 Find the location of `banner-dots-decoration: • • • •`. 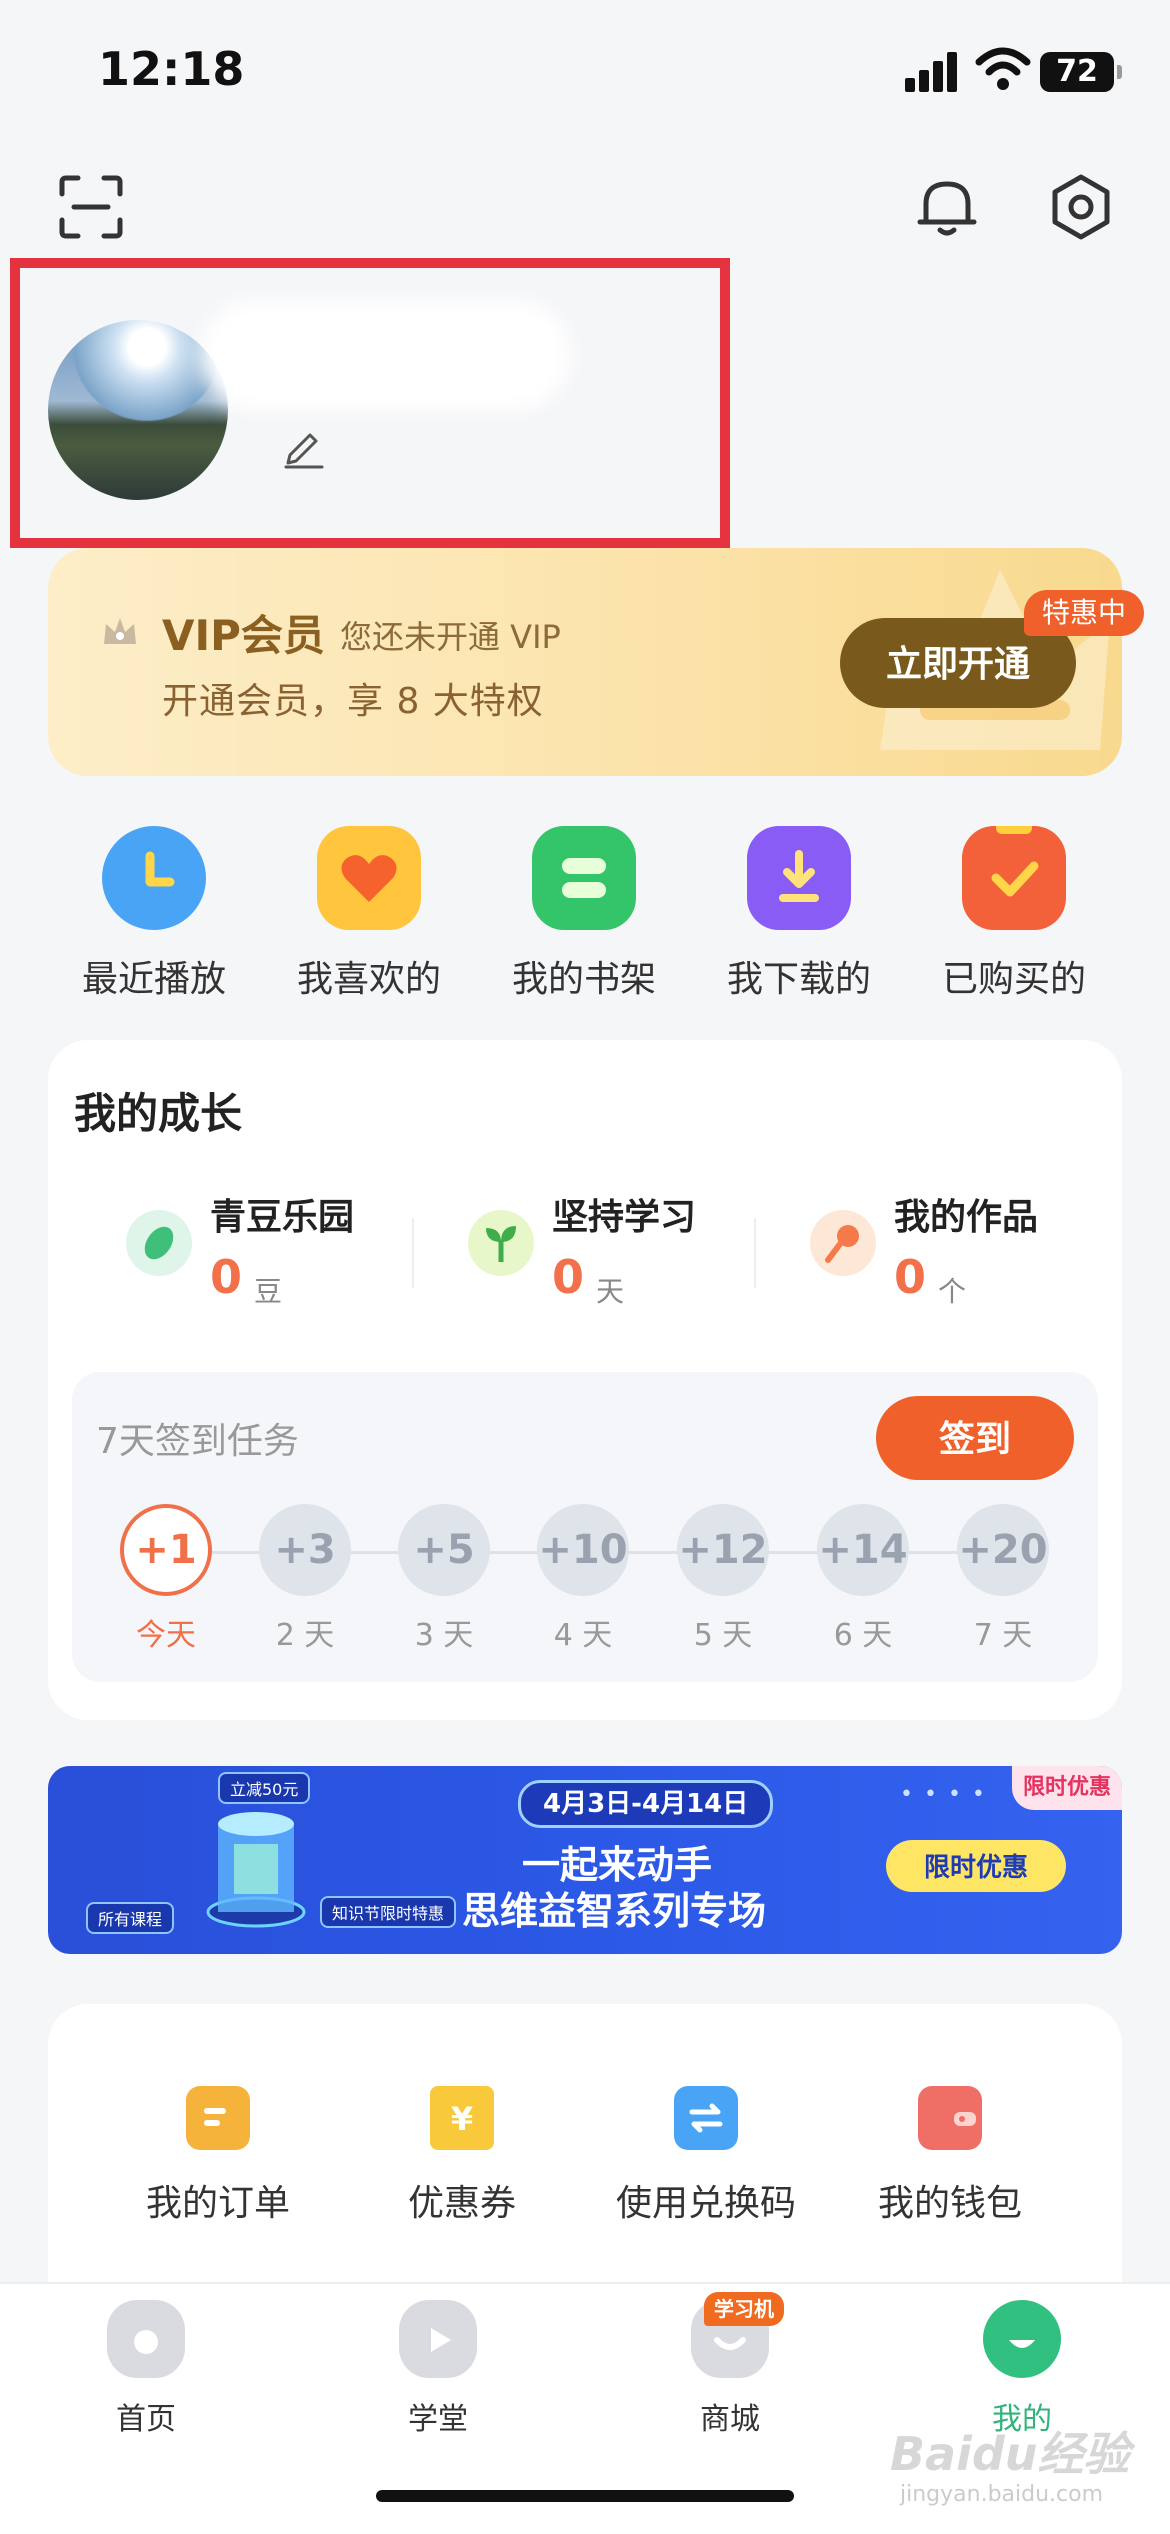

banner-dots-decoration: • • • • is located at coordinates (943, 1794).